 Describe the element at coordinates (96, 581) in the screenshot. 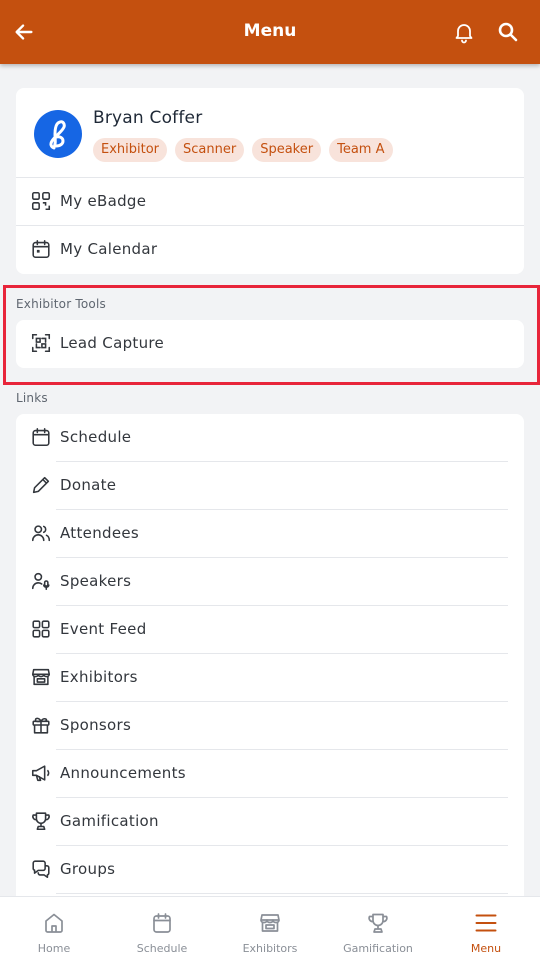

I see `link-label: Speakers` at that location.